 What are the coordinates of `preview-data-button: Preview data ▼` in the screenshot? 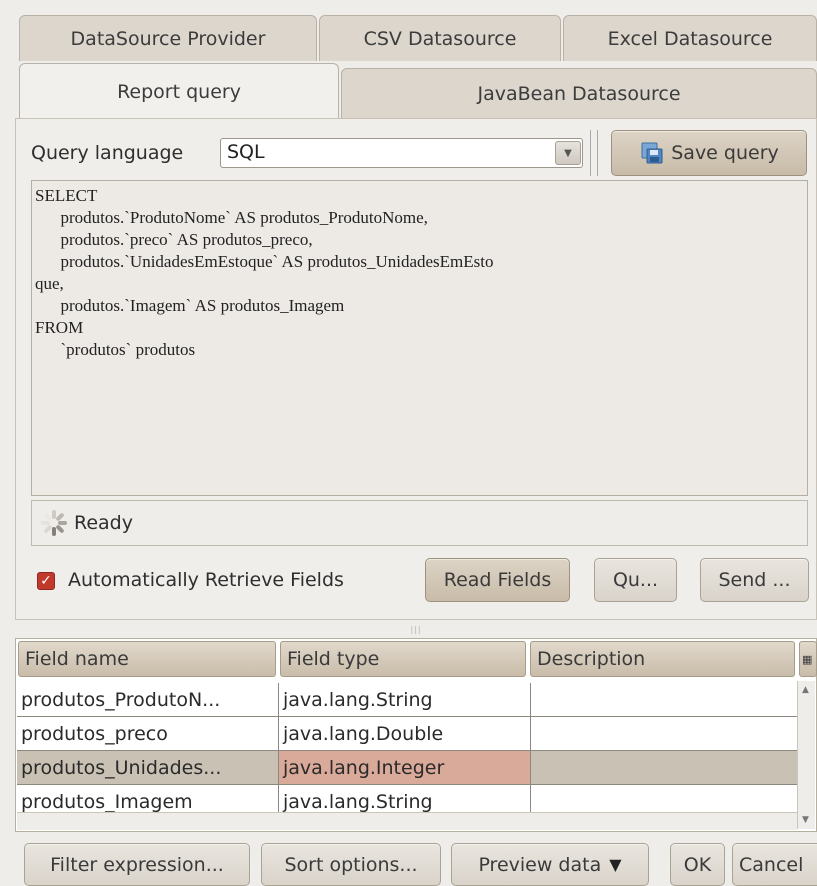 It's located at (550, 864).